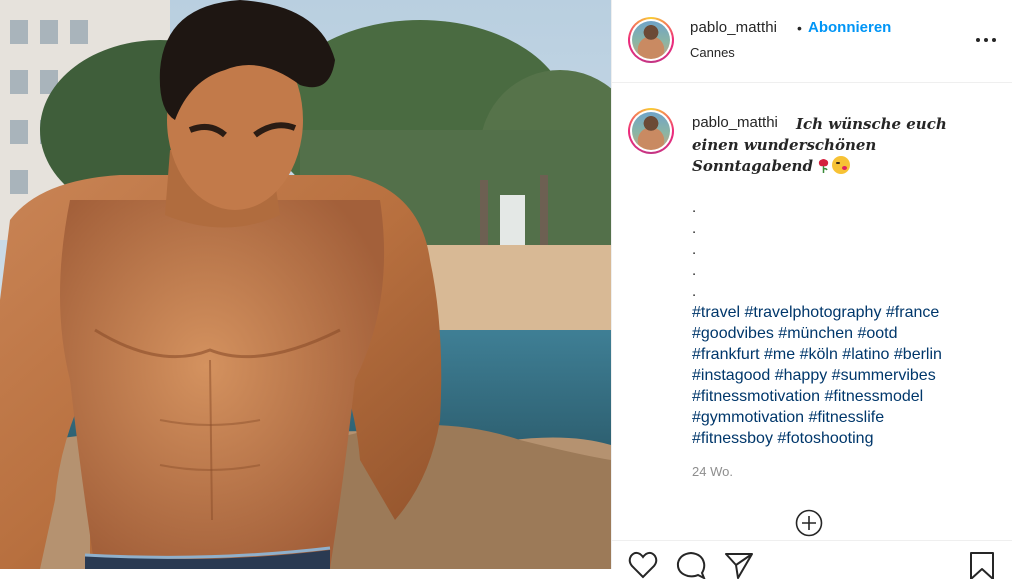  Describe the element at coordinates (842, 396) in the screenshot. I see `hashtag-line: #fitnessmotivation #fitnessmodel` at that location.